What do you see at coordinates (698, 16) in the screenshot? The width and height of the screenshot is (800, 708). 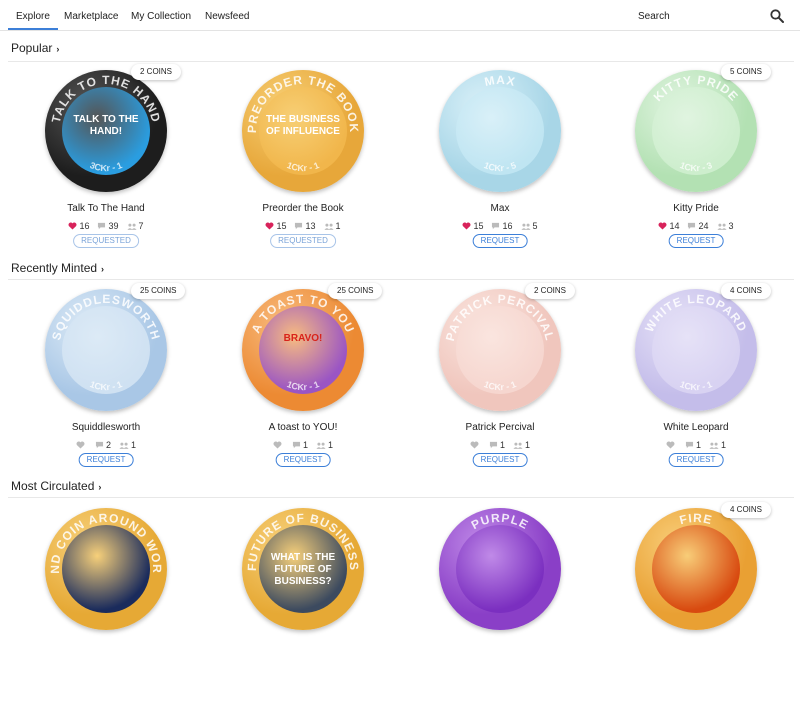 I see `search-input` at bounding box center [698, 16].